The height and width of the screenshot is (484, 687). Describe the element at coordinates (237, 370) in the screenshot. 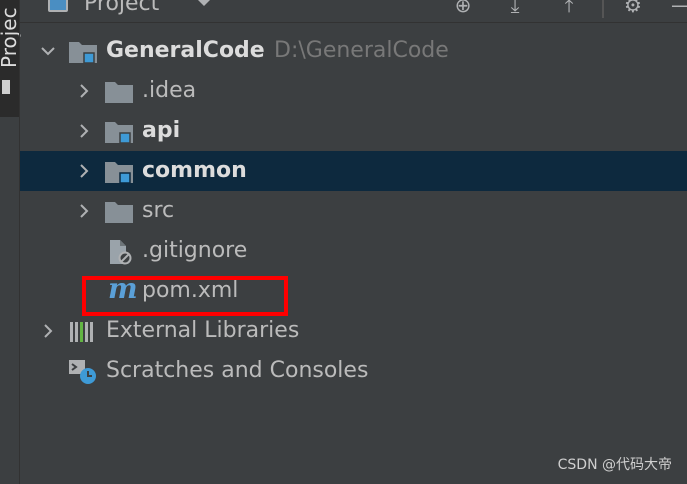

I see `scratches-label: Scratches and Consoles` at that location.